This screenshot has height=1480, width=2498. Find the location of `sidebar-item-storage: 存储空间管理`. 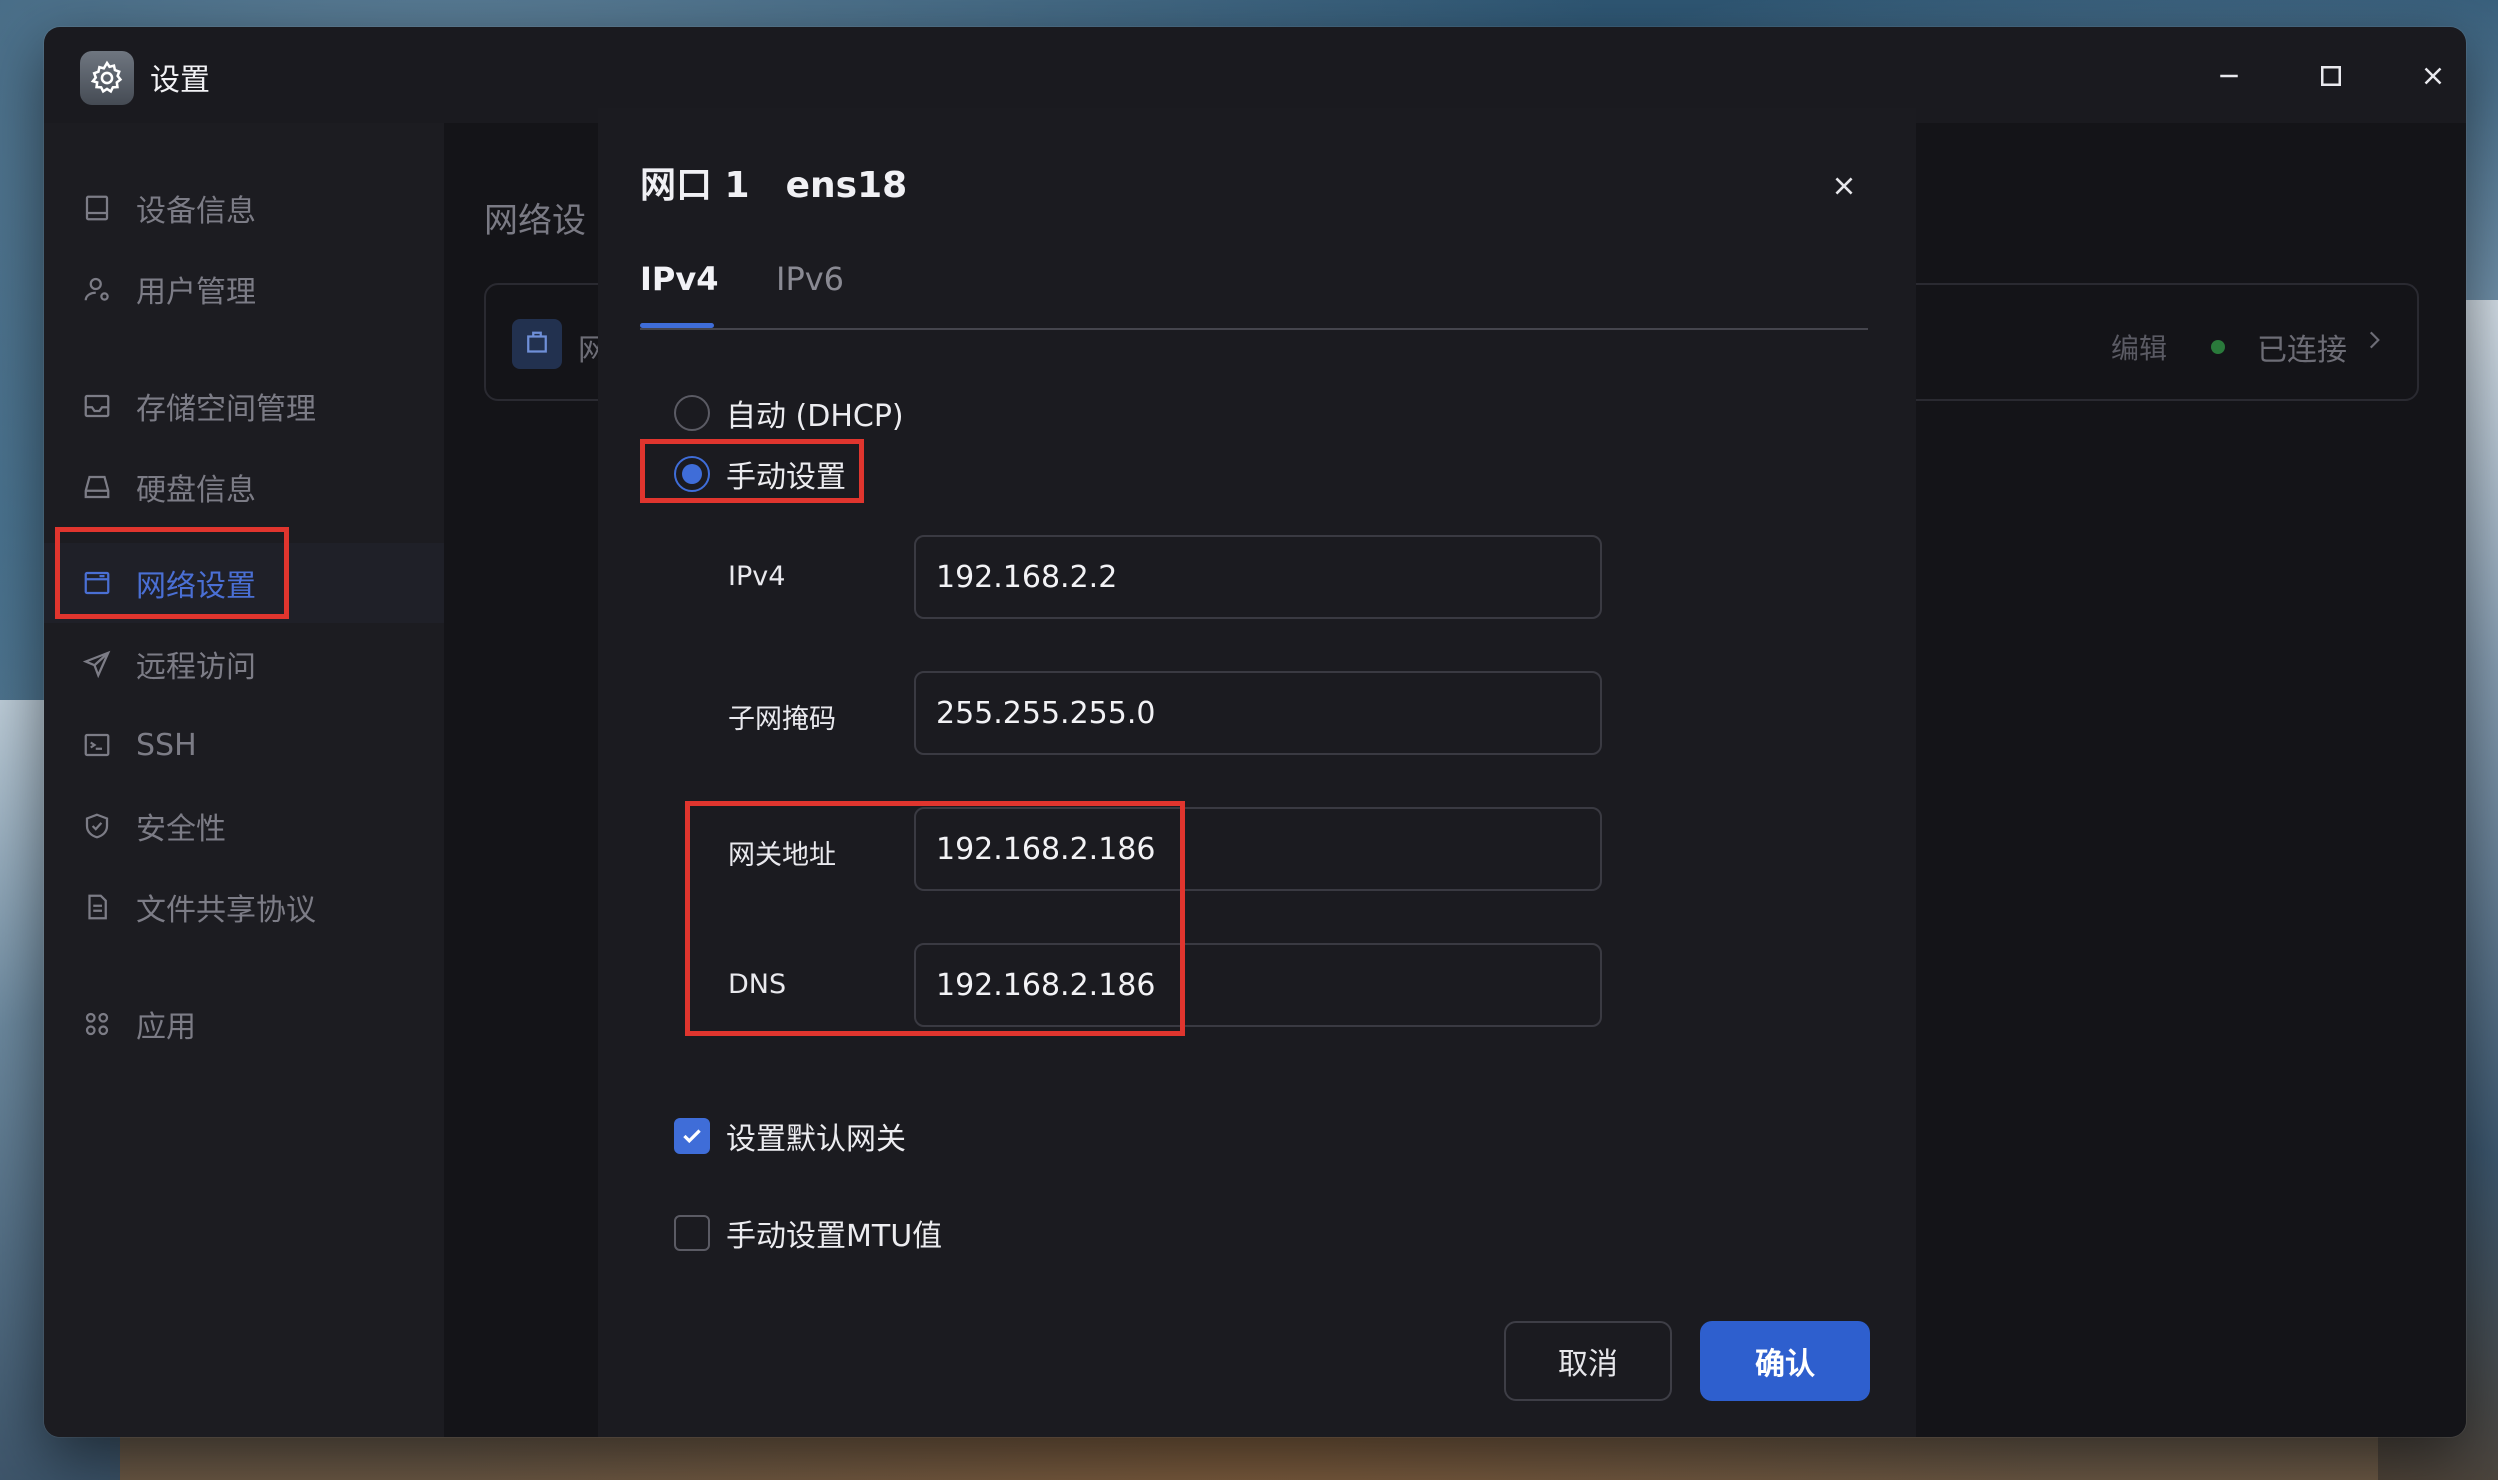

sidebar-item-storage: 存储空间管理 is located at coordinates (198, 406).